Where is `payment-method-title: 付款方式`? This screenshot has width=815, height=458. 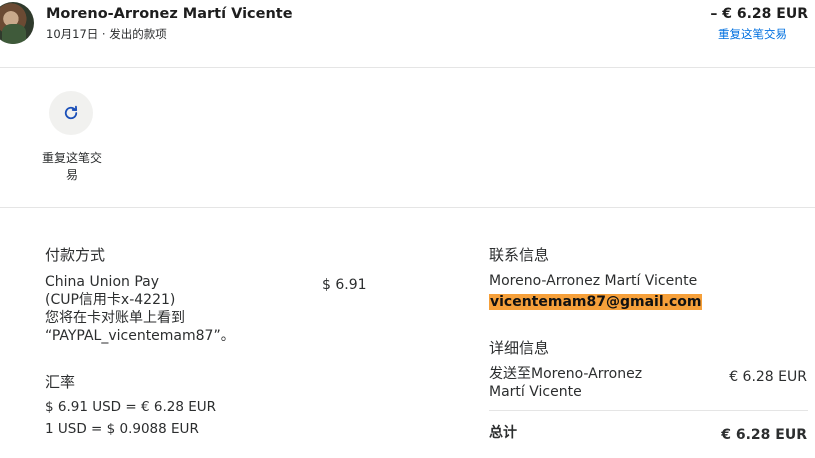 payment-method-title: 付款方式 is located at coordinates (75, 255).